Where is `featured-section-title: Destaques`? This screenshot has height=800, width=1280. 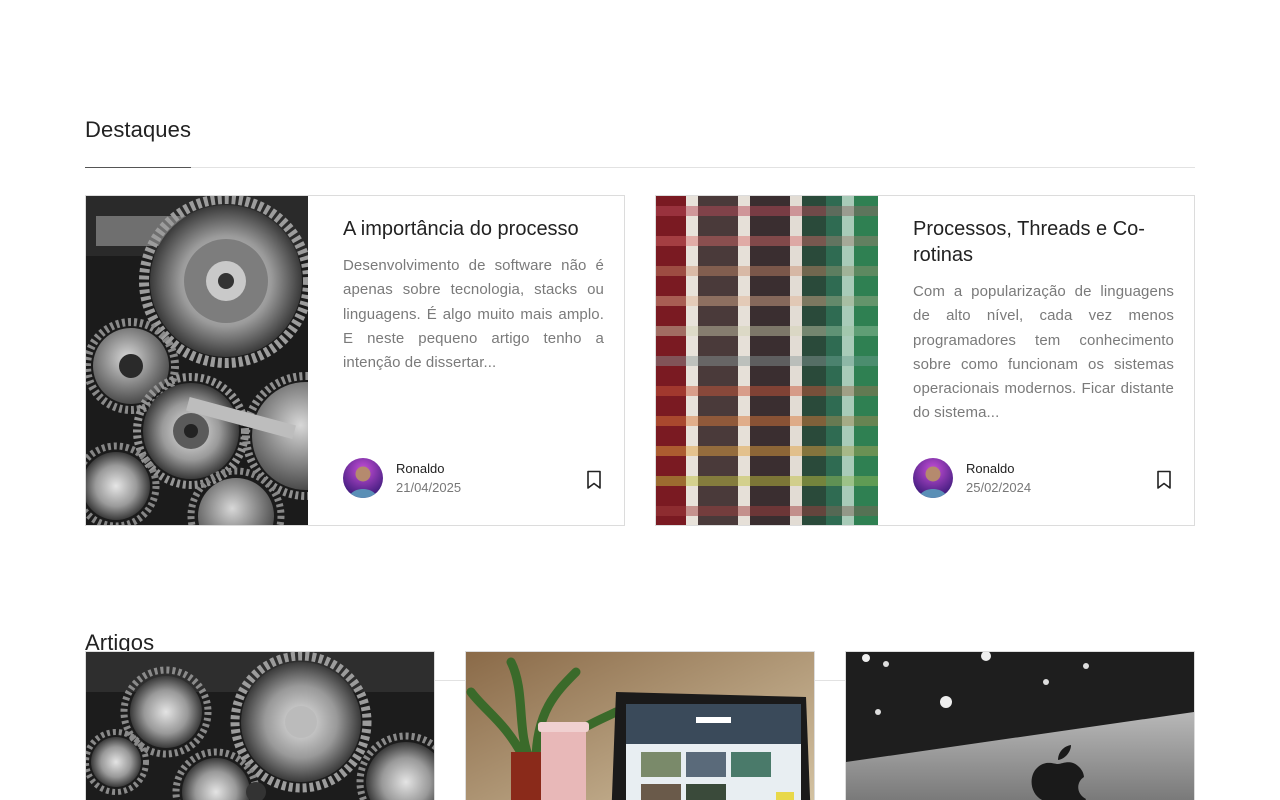
featured-section-title: Destaques is located at coordinates (138, 129).